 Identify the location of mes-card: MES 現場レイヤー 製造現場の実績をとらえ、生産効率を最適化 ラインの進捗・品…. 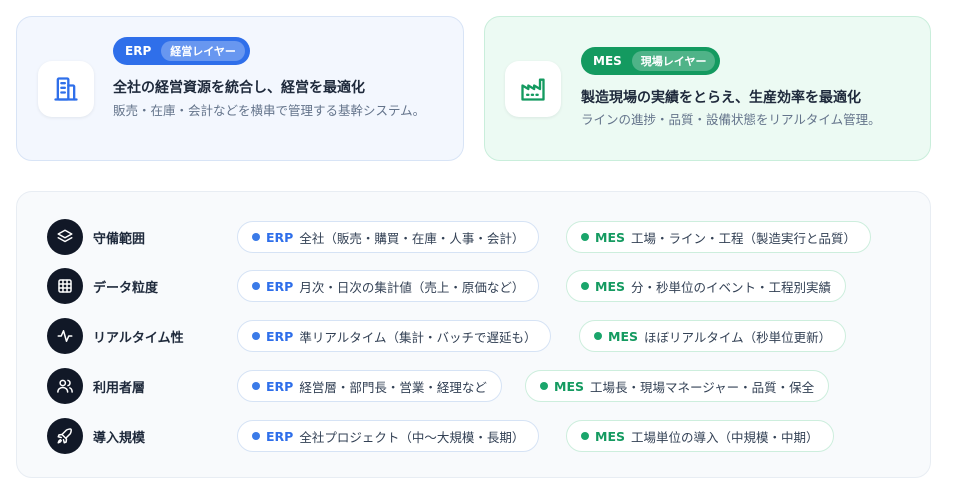
(707, 88).